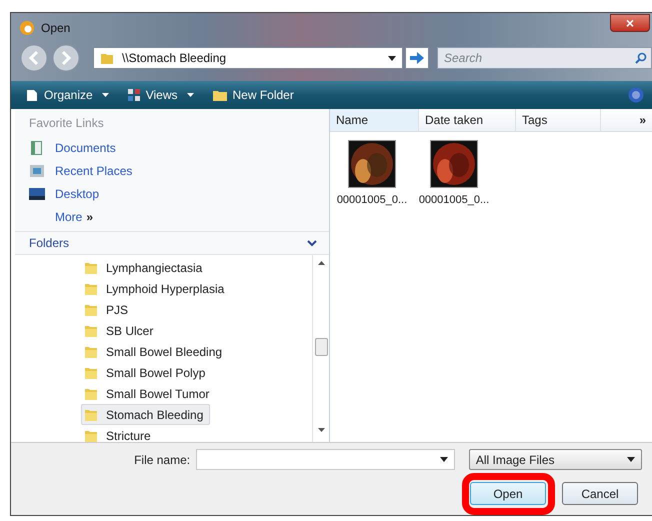  Describe the element at coordinates (600, 493) in the screenshot. I see `dialog-button: Cancel` at that location.